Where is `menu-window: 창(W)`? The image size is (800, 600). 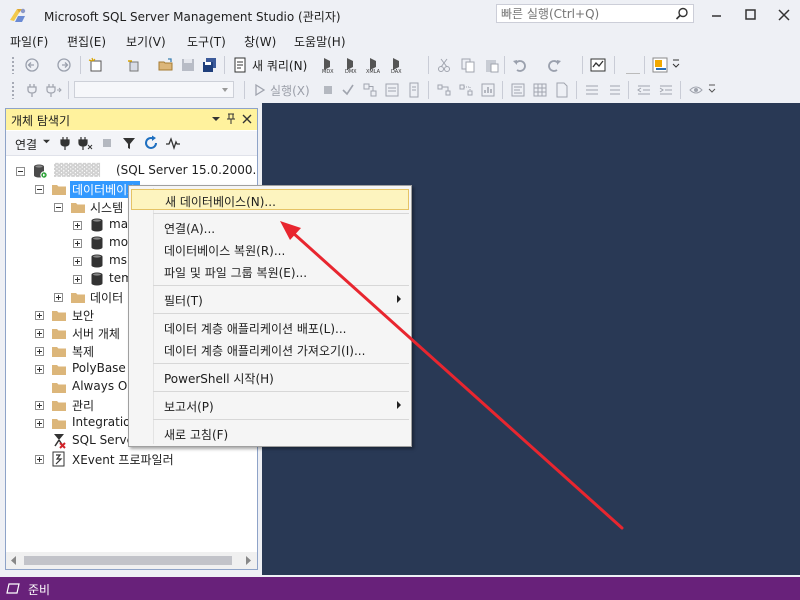
menu-window: 창(W) is located at coordinates (260, 41).